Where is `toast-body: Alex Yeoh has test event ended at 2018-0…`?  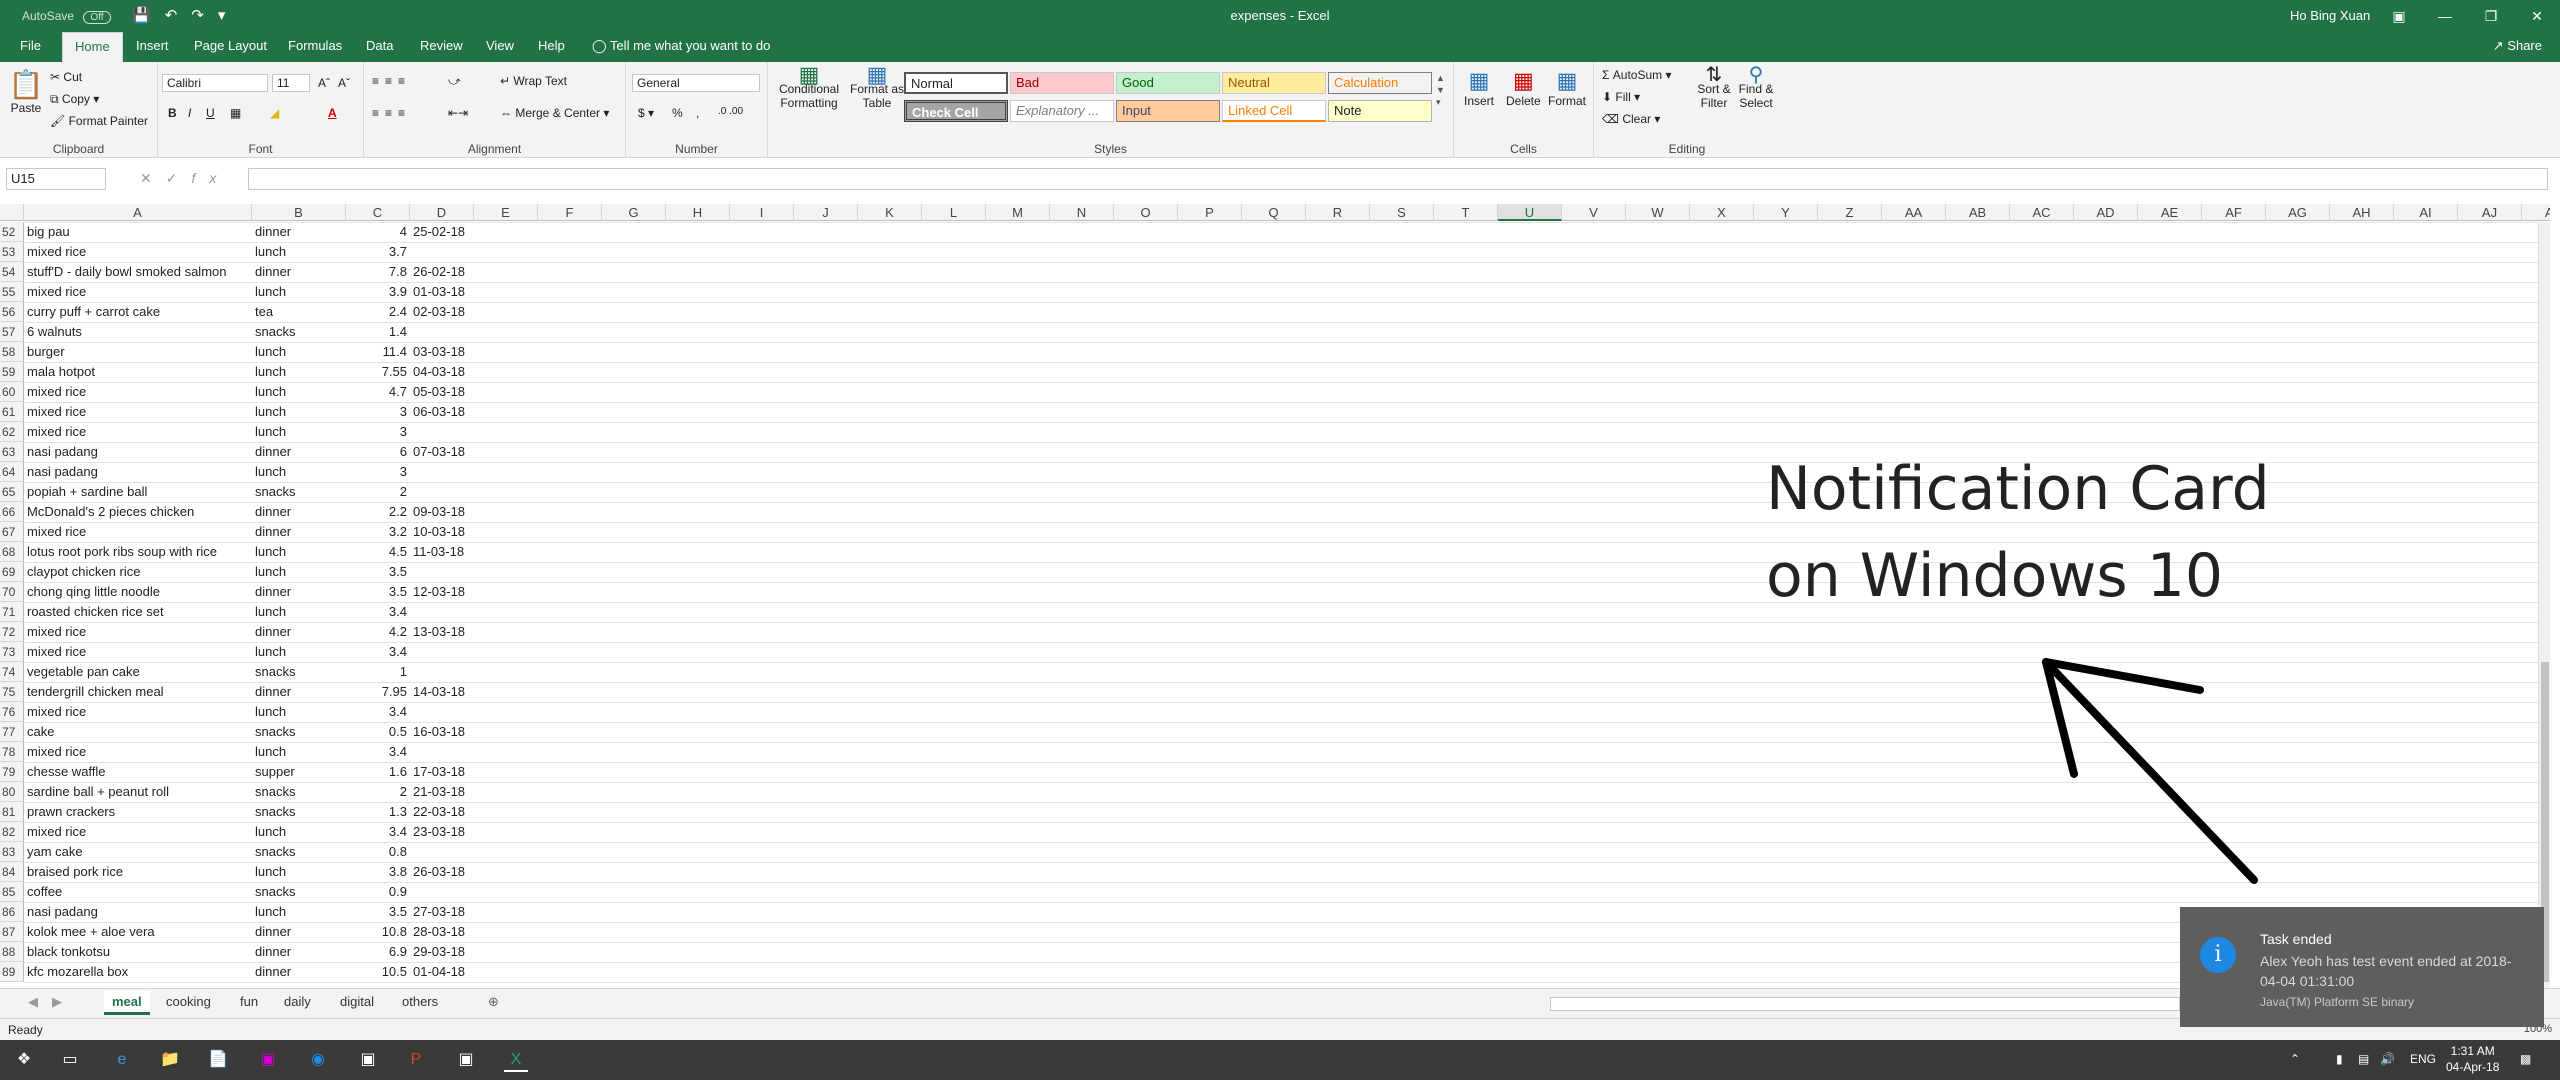 toast-body: Alex Yeoh has test event ended at 2018-0… is located at coordinates (2386, 971).